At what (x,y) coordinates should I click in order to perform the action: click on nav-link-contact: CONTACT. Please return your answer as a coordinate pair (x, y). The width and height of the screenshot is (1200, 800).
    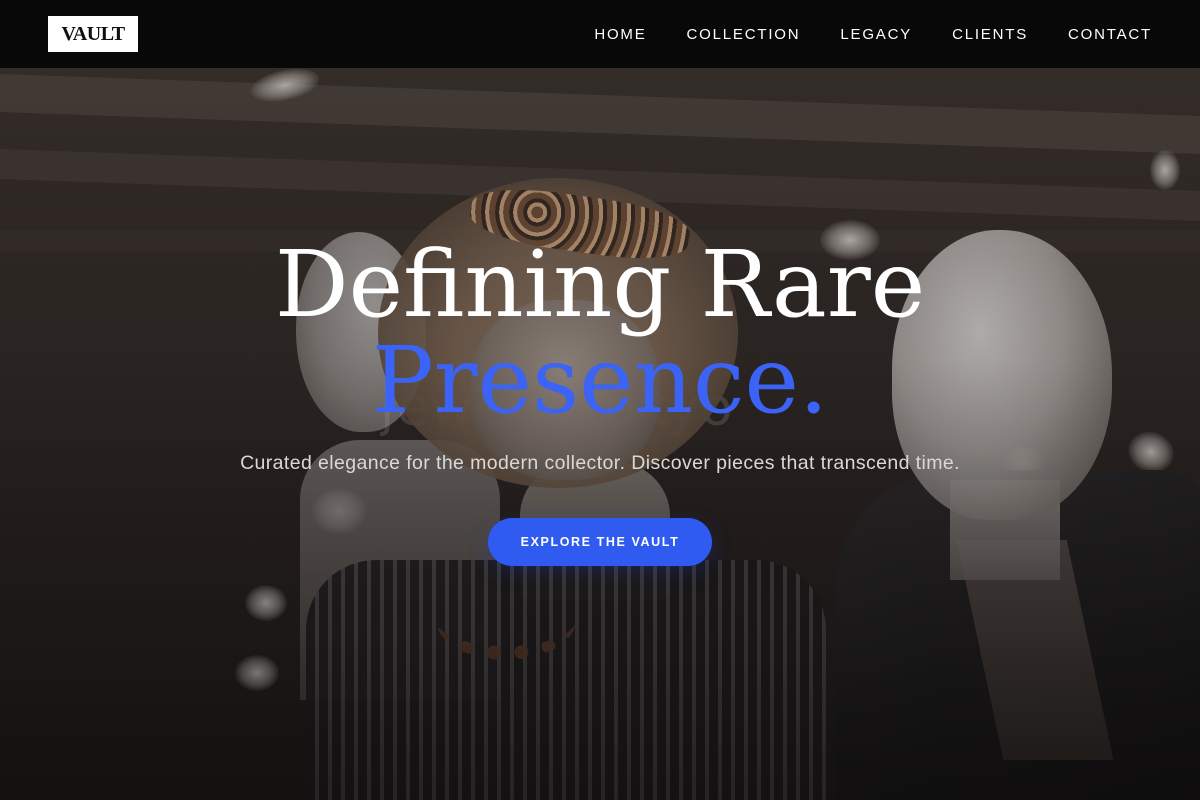
    Looking at the image, I should click on (1110, 34).